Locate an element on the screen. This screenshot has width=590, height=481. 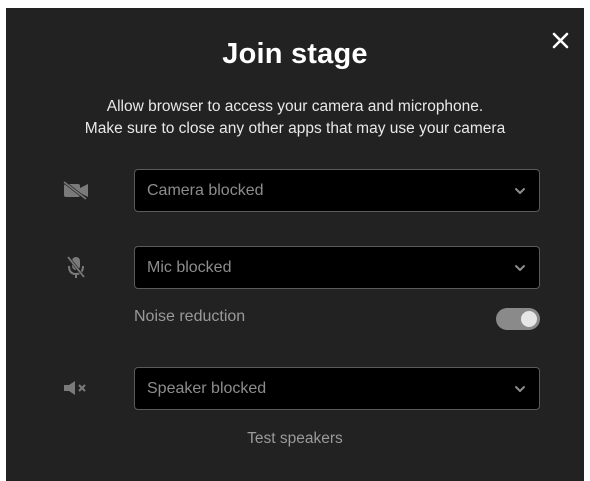
noise-reduction-label: Noise reduction is located at coordinates (190, 316).